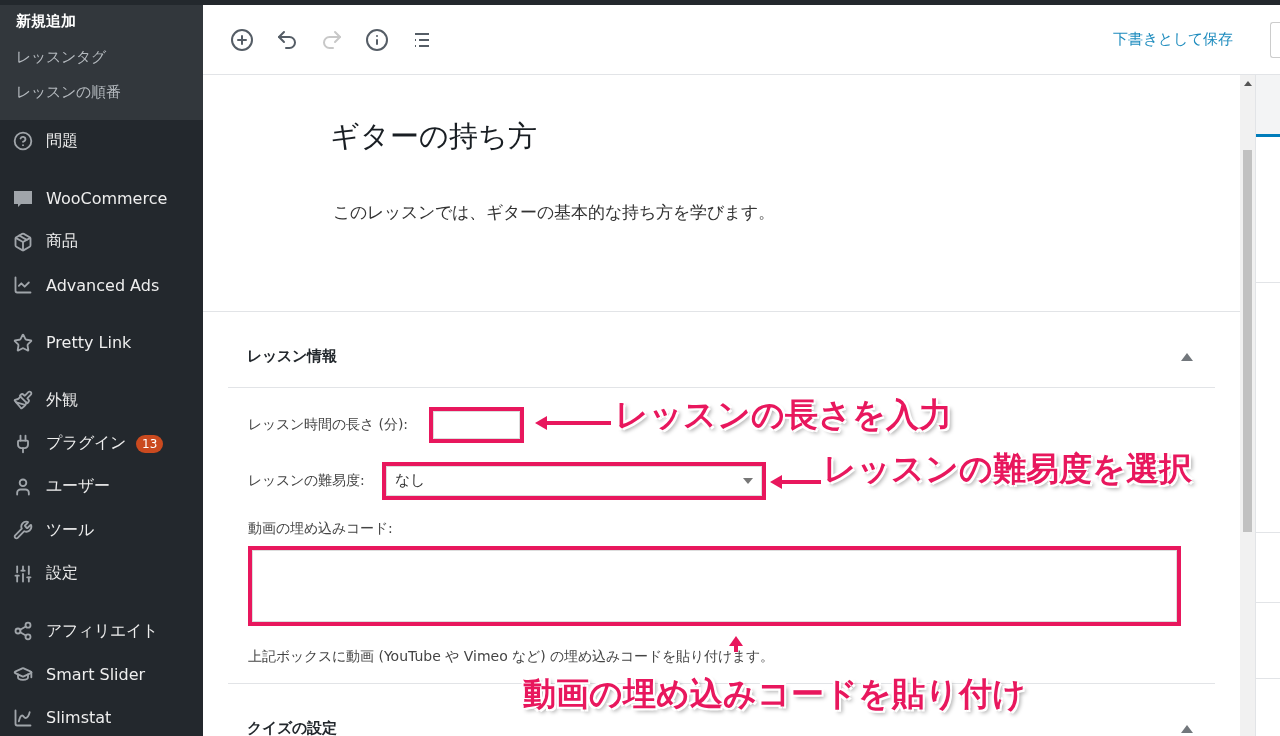  Describe the element at coordinates (292, 727) in the screenshot. I see `metabox-title: クイズの設定` at that location.